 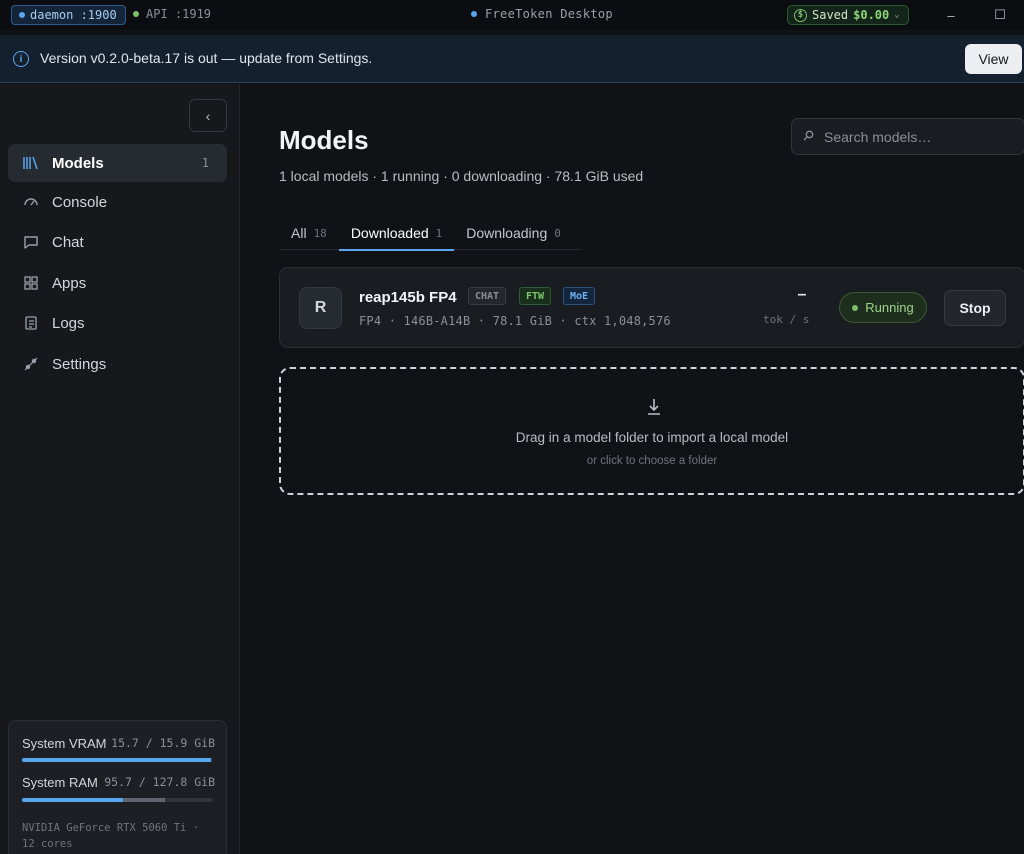 I want to click on sidebar-item-models: Models 1, so click(x=117, y=163).